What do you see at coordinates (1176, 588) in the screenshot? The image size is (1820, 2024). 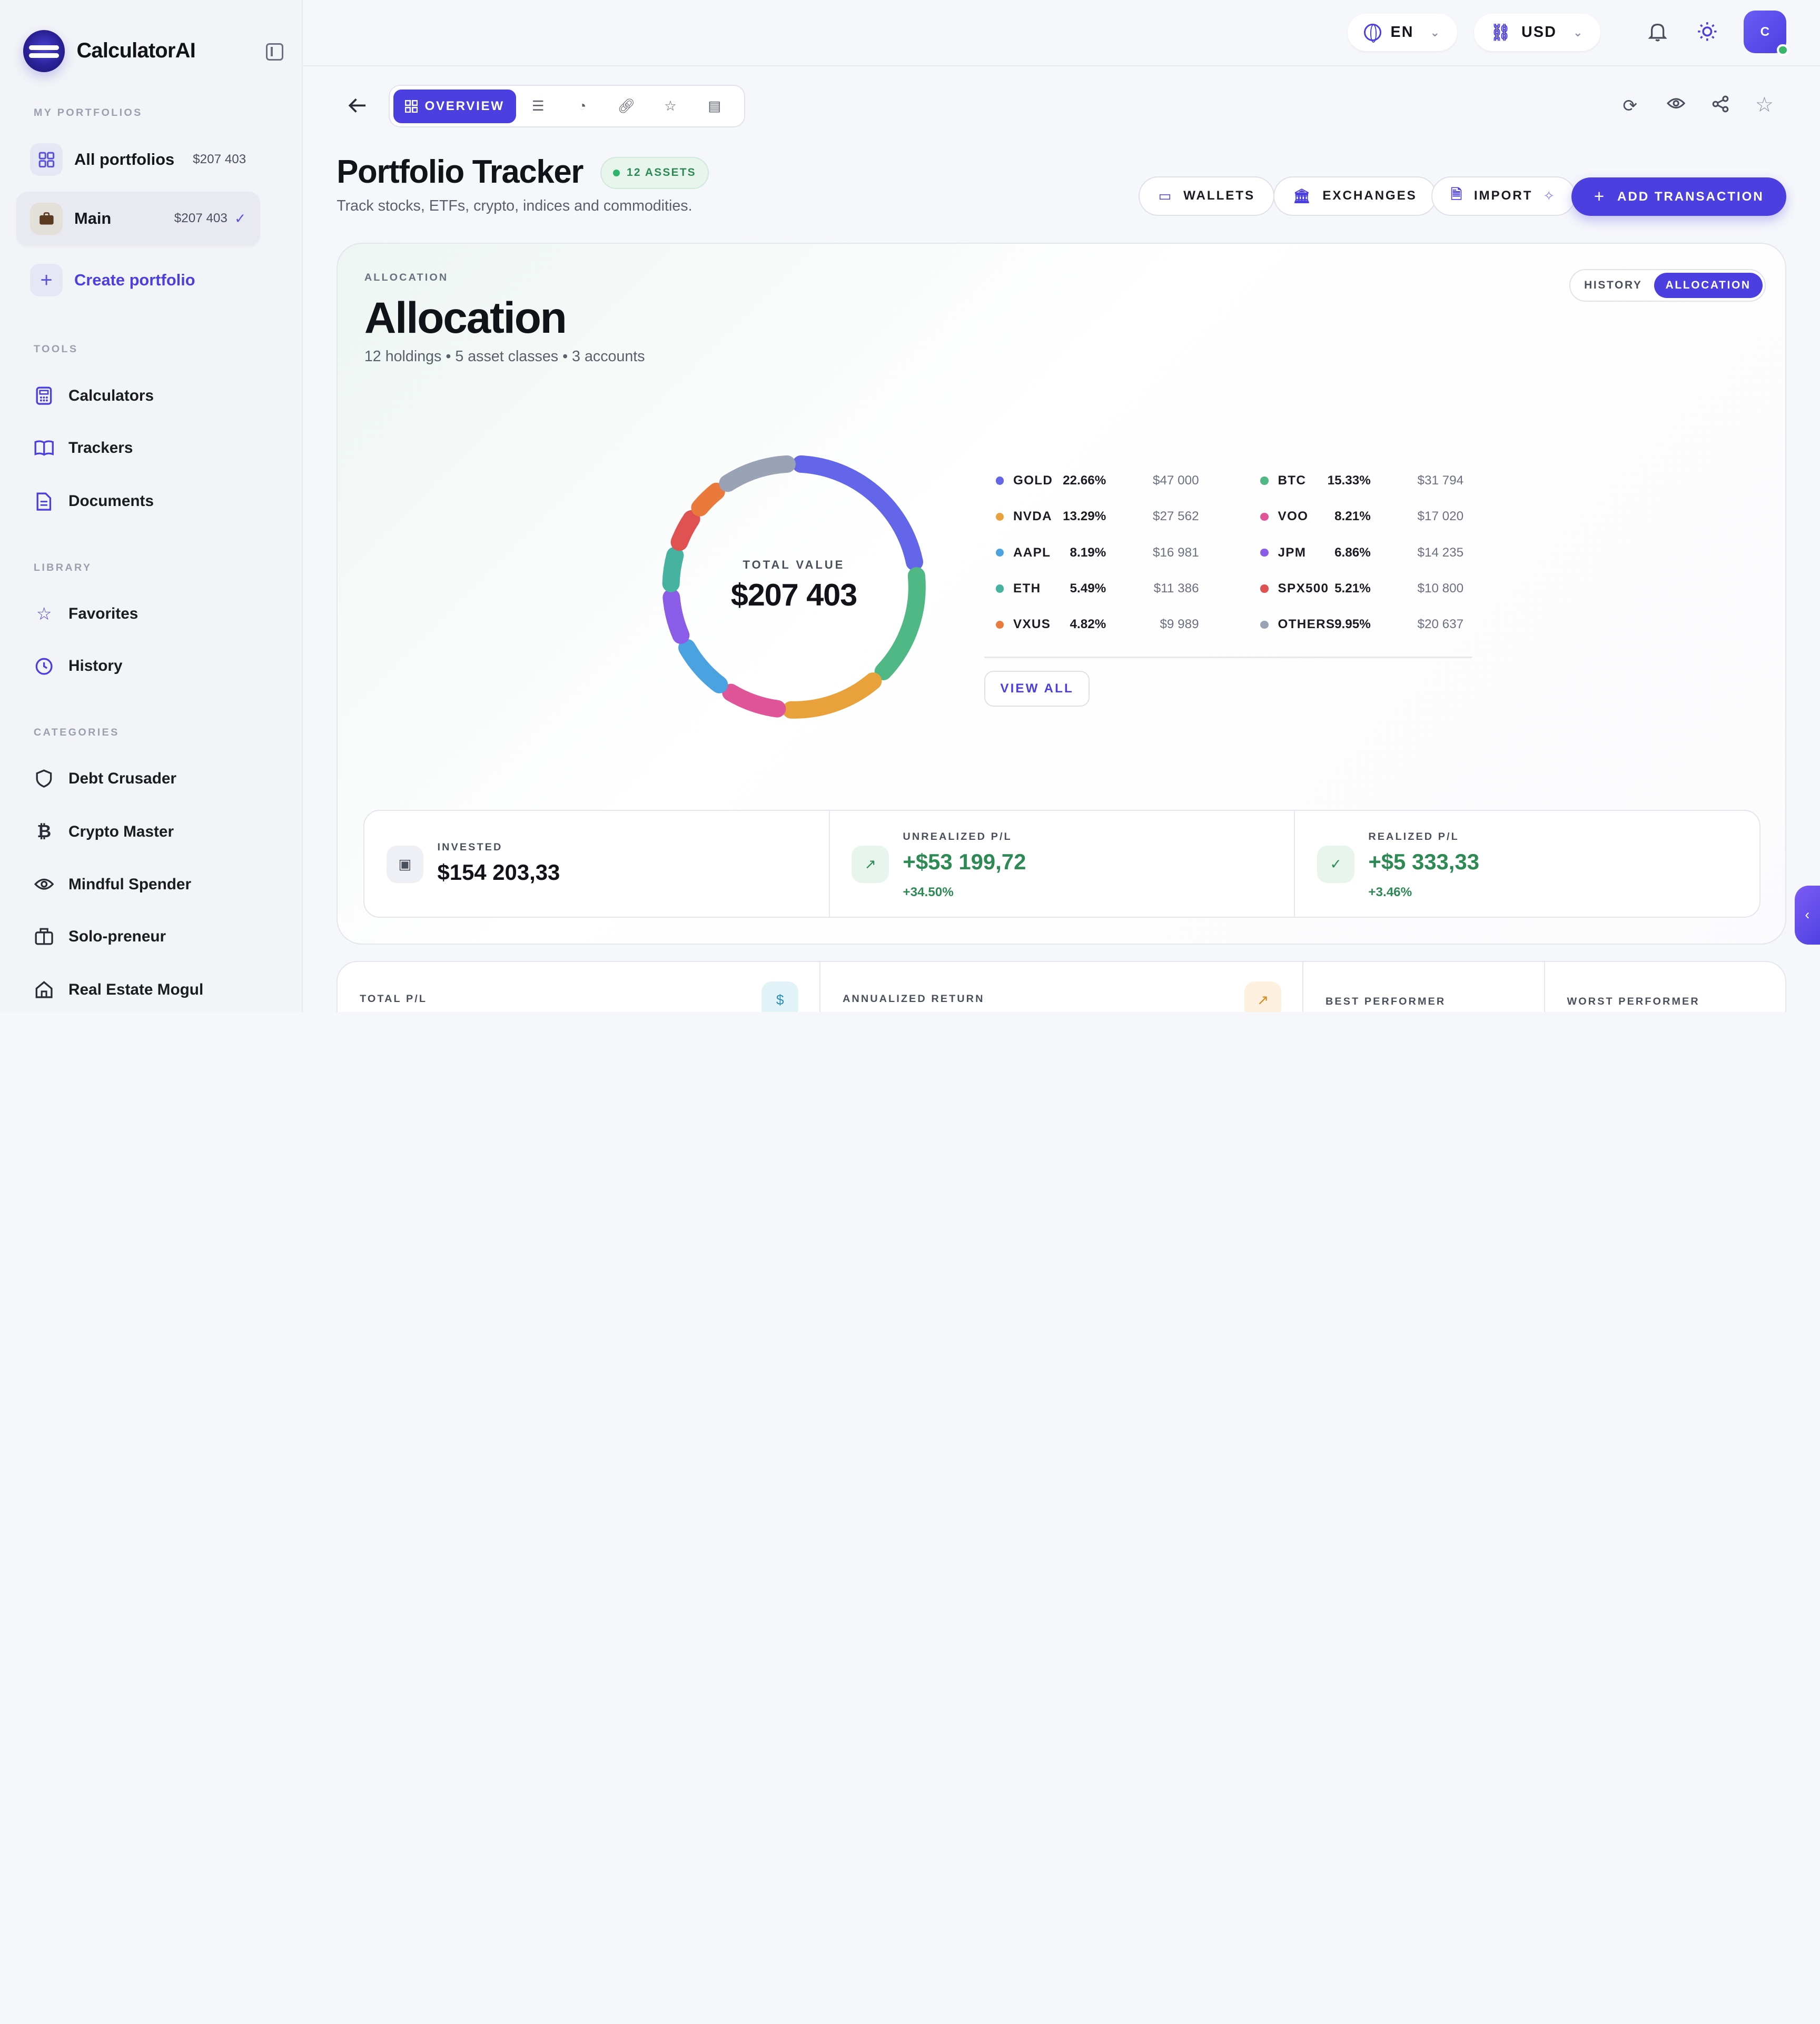 I see `legend-value: $11 386` at bounding box center [1176, 588].